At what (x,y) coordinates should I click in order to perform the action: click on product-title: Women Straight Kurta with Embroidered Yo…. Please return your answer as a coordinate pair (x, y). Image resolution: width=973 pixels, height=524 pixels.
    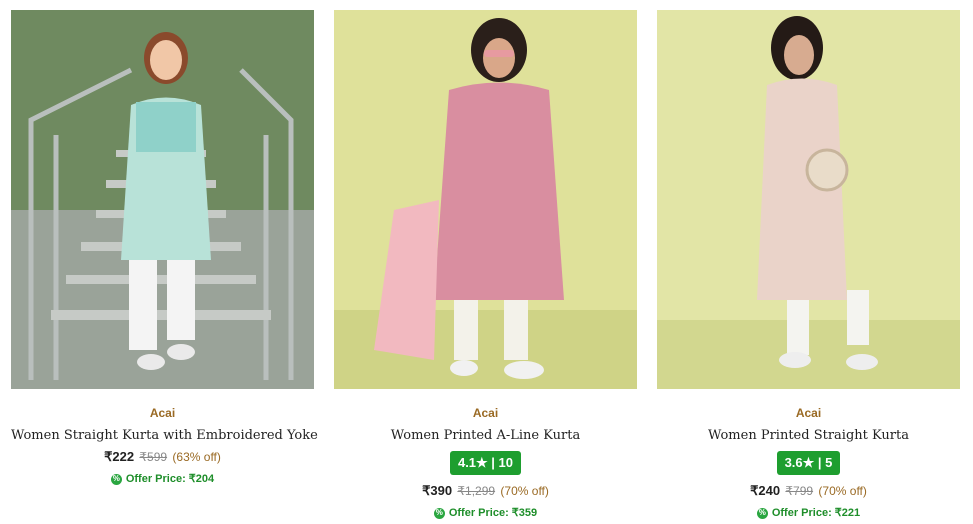
    Looking at the image, I should click on (164, 436).